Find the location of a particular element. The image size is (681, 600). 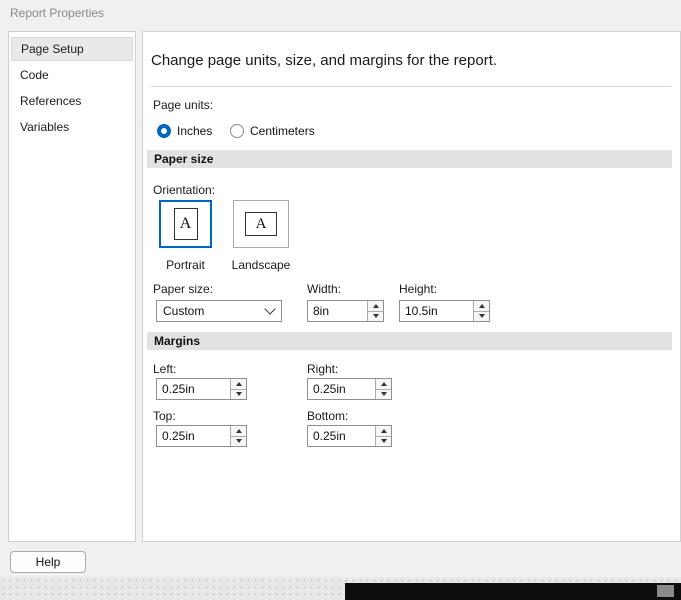

bottom-margin-spinner is located at coordinates (349, 436).